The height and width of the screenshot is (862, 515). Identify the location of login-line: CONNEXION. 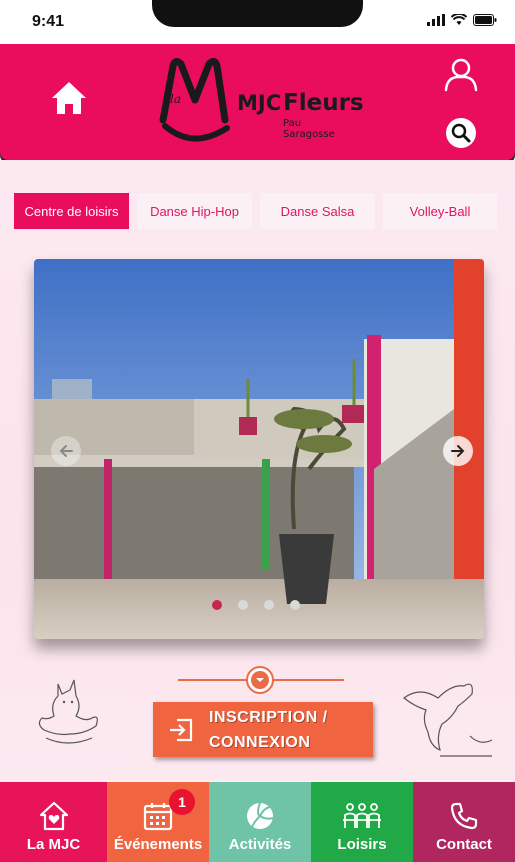
(260, 742).